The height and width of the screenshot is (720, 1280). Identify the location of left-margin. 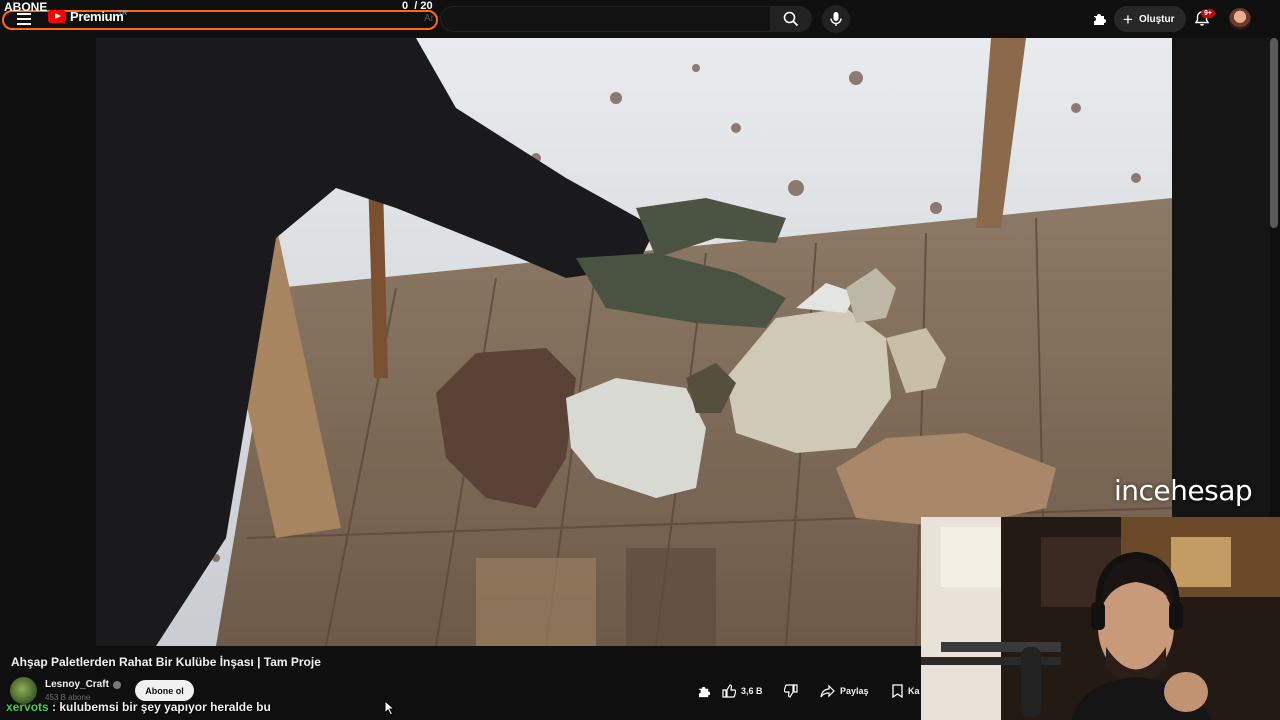
(48, 342).